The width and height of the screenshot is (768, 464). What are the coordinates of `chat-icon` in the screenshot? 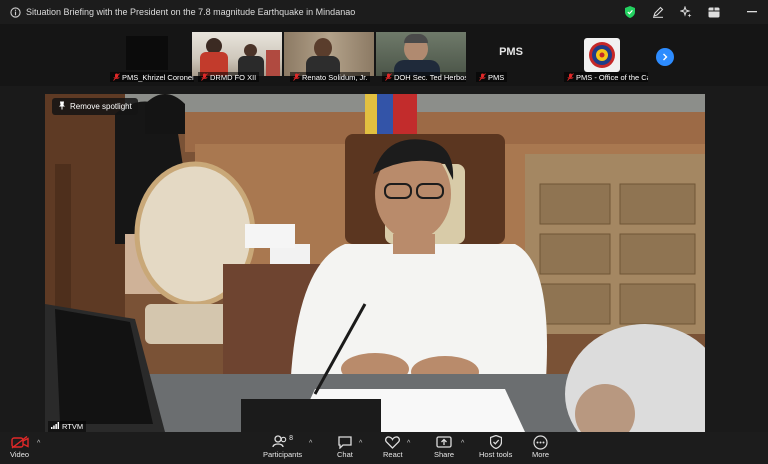 It's located at (345, 442).